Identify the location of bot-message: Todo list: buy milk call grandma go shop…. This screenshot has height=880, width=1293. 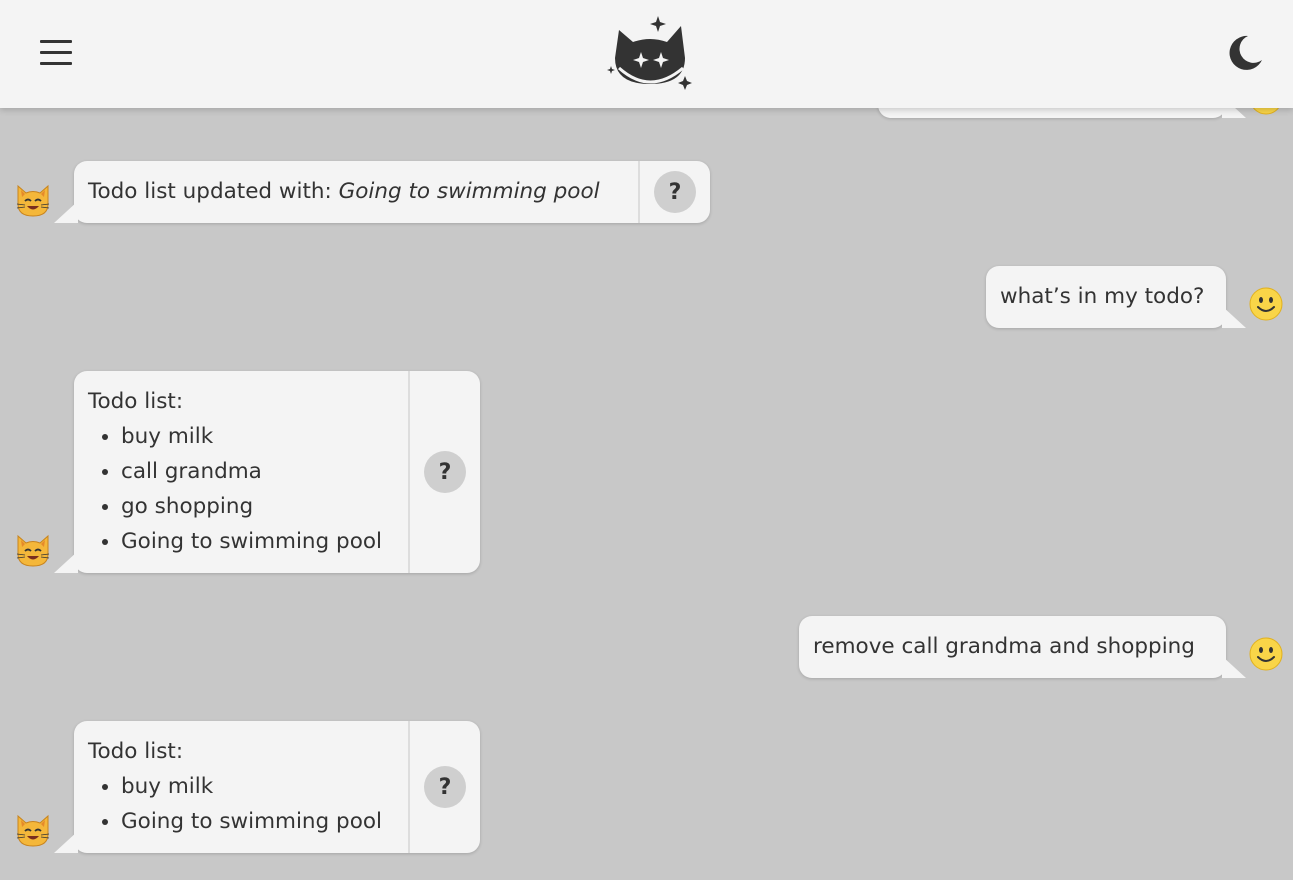
(267, 472).